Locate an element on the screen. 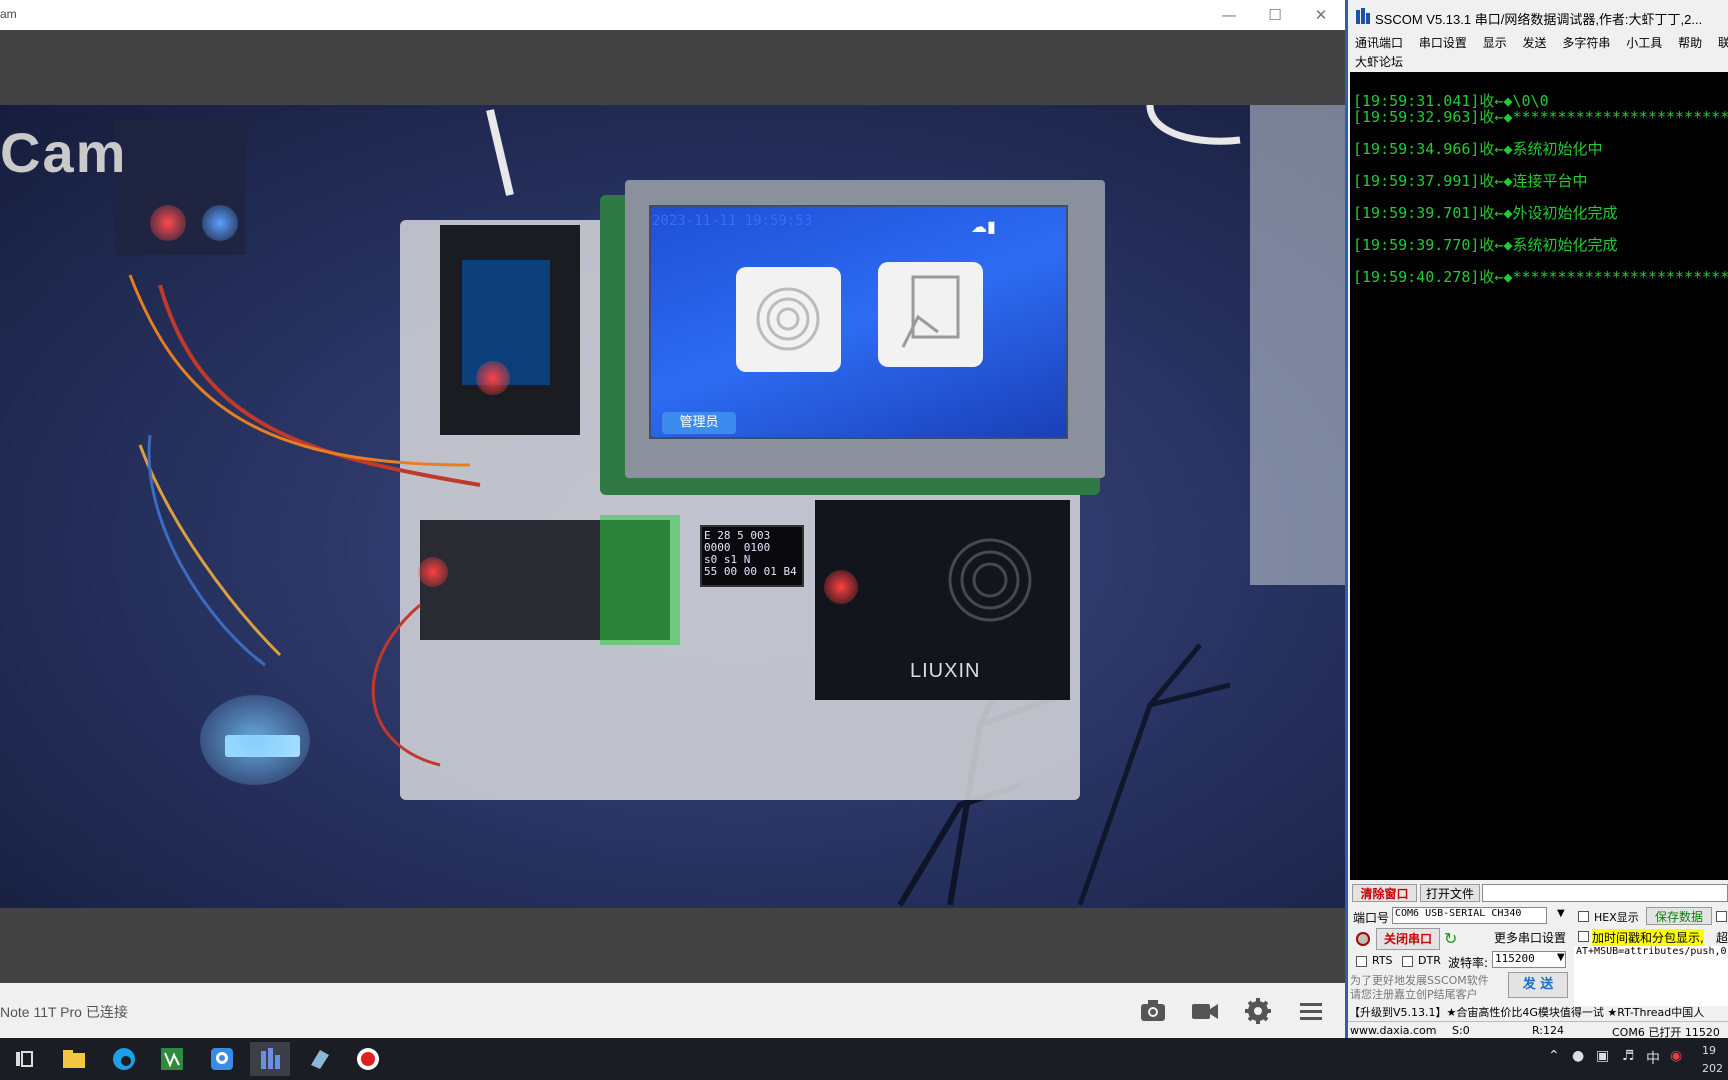  camera-bottom-bar is located at coordinates (672, 945).